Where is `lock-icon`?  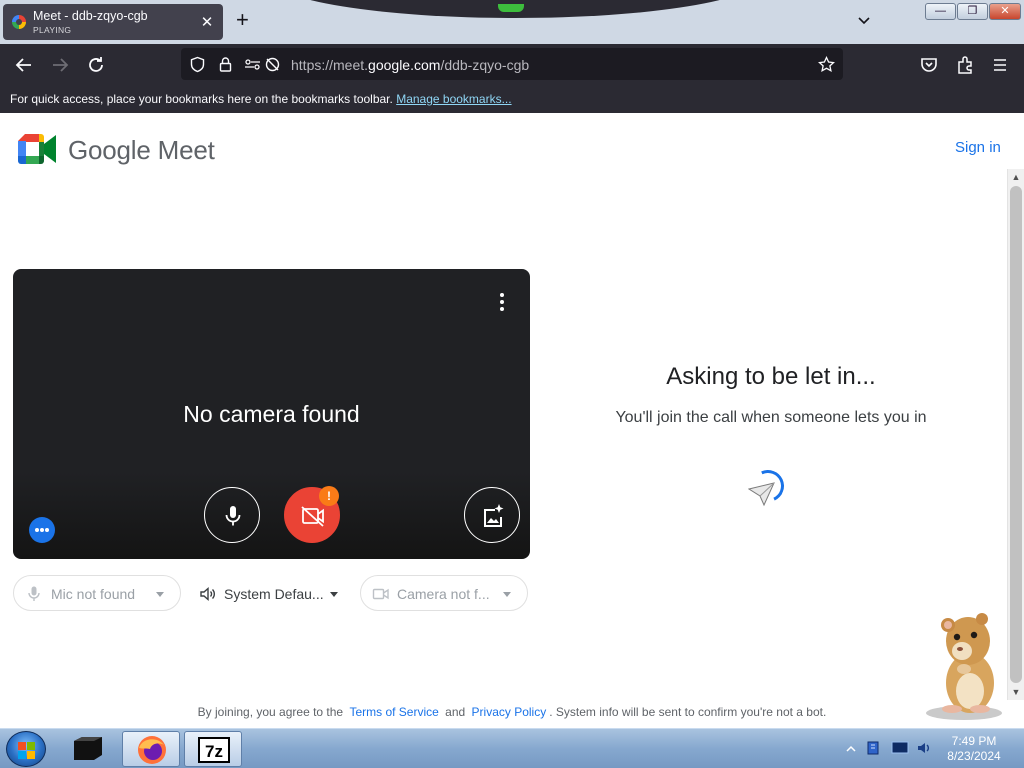
lock-icon is located at coordinates (225, 64).